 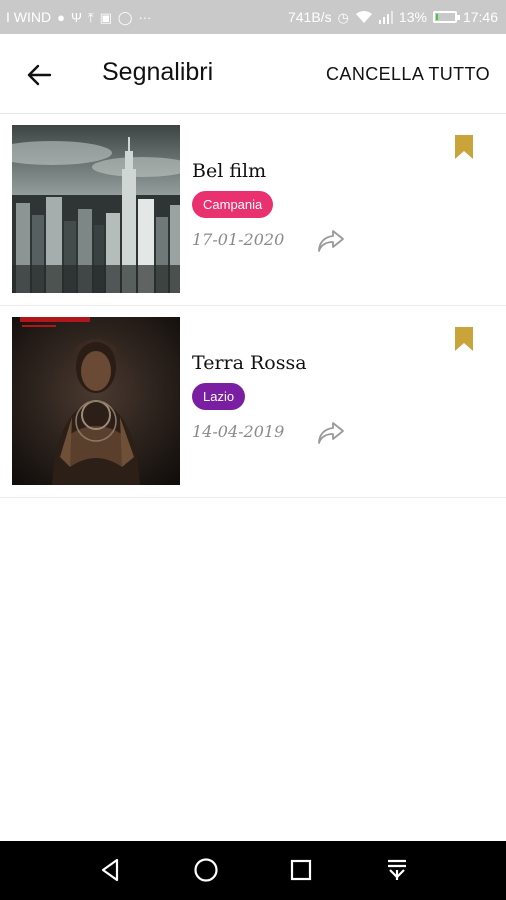 I want to click on circle-home-icon, so click(x=206, y=870).